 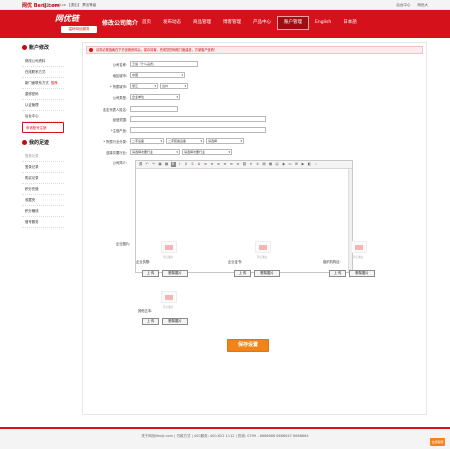 I want to click on nav-publish: 发布动态, so click(x=172, y=23).